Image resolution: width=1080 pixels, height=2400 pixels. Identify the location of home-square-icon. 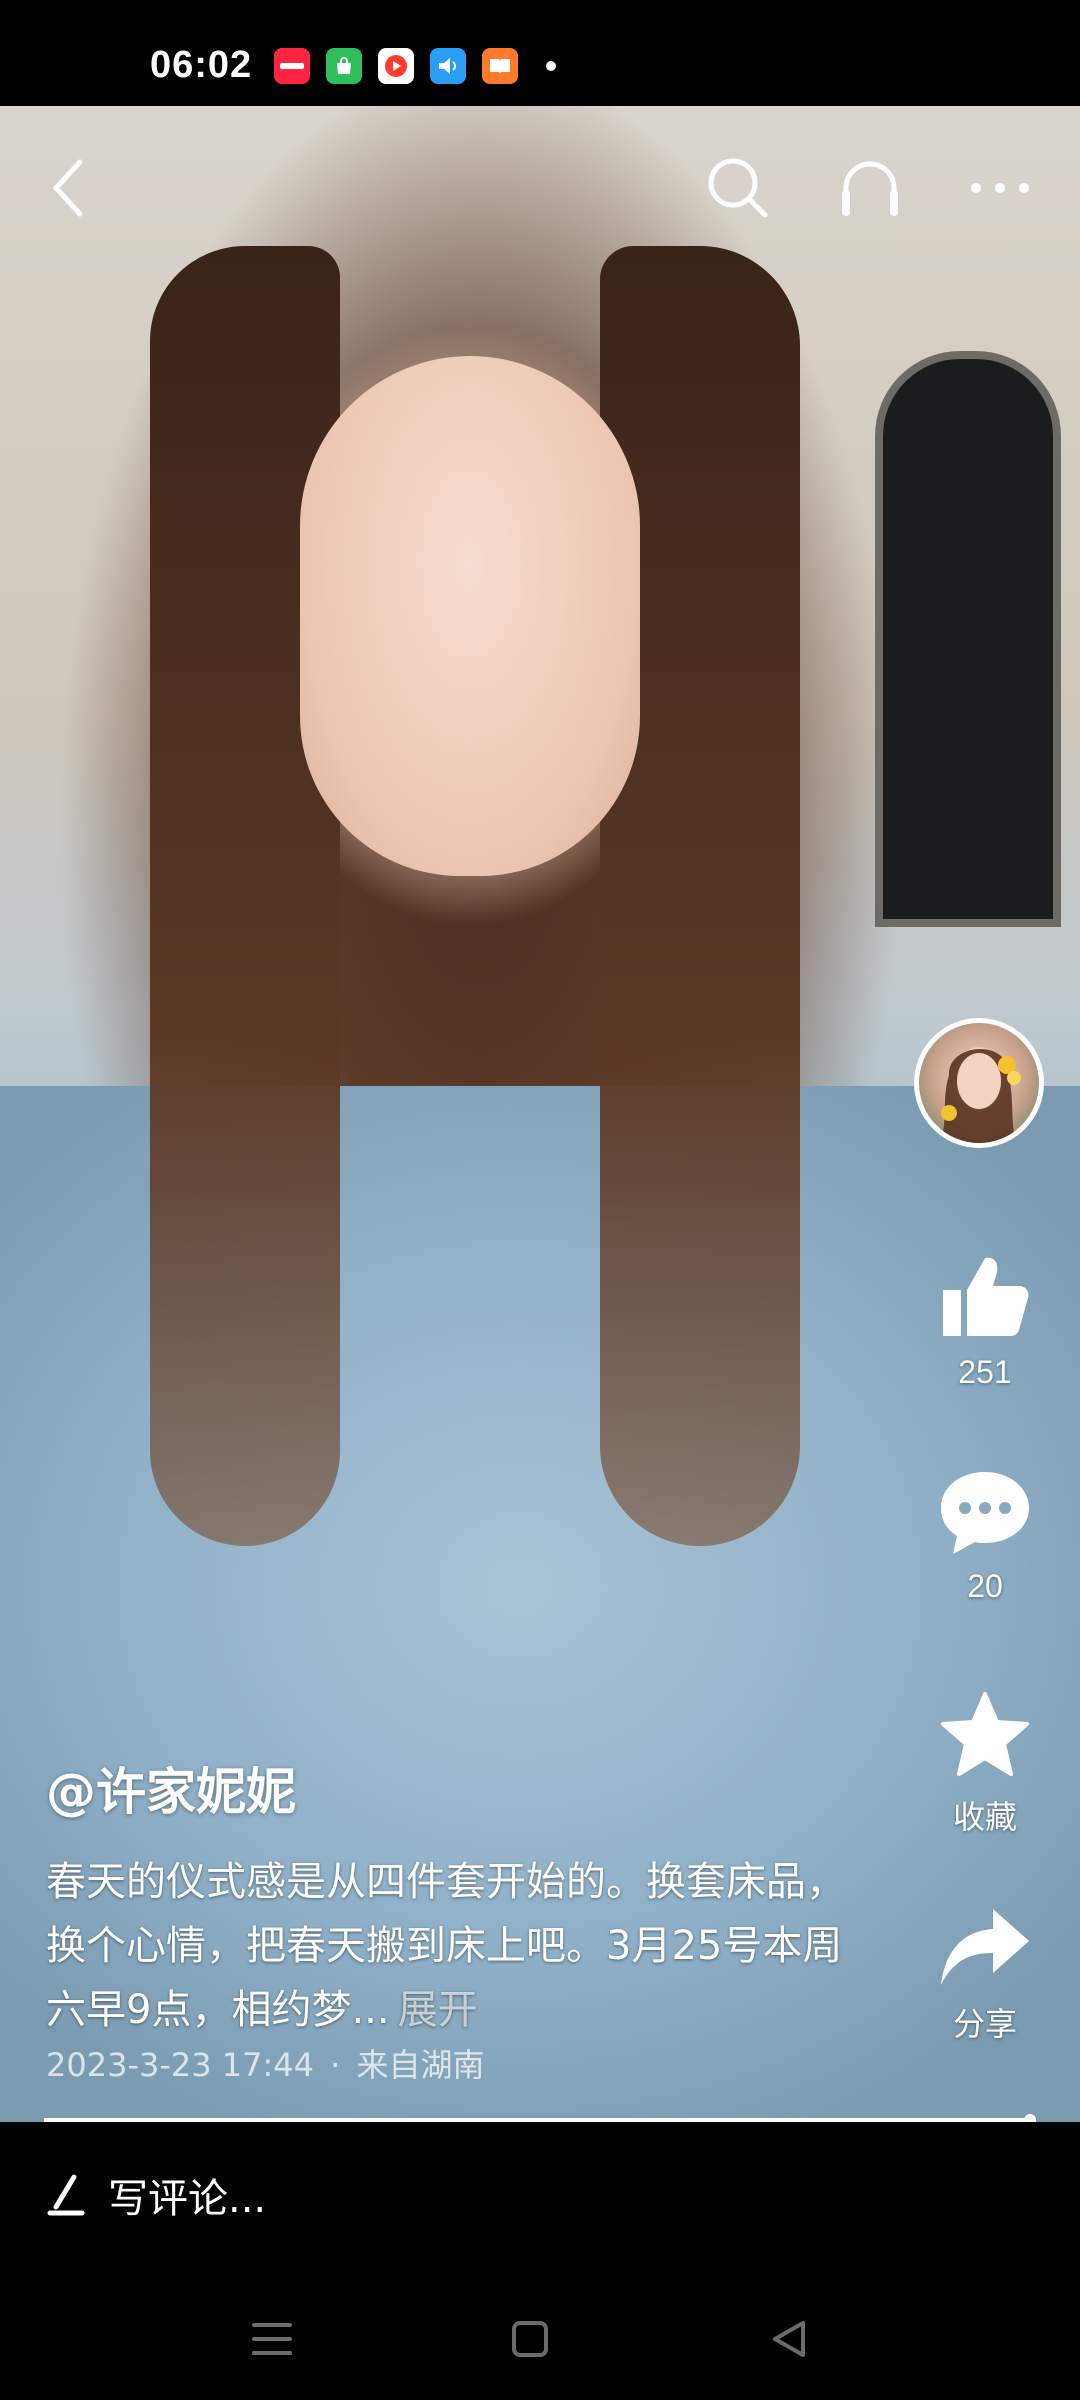
(530, 2339).